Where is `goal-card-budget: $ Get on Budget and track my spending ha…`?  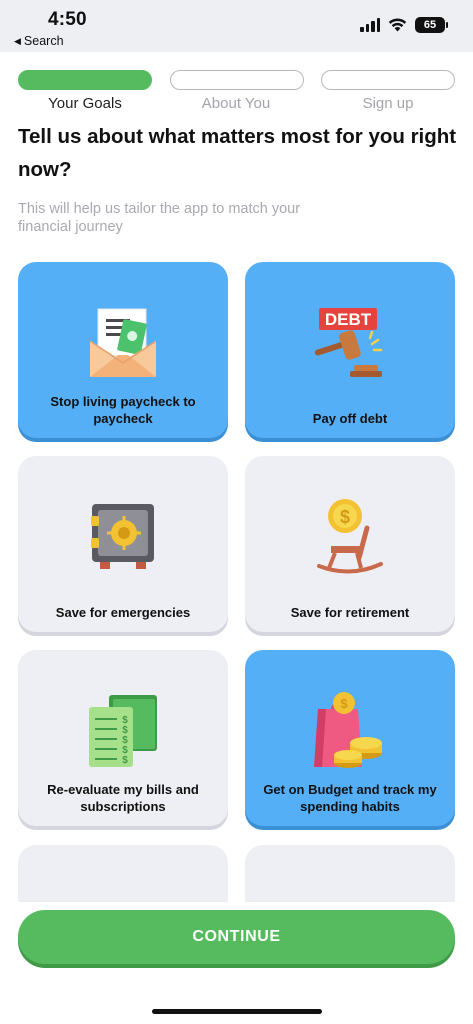
goal-card-budget: $ Get on Budget and track my spending ha… is located at coordinates (350, 738).